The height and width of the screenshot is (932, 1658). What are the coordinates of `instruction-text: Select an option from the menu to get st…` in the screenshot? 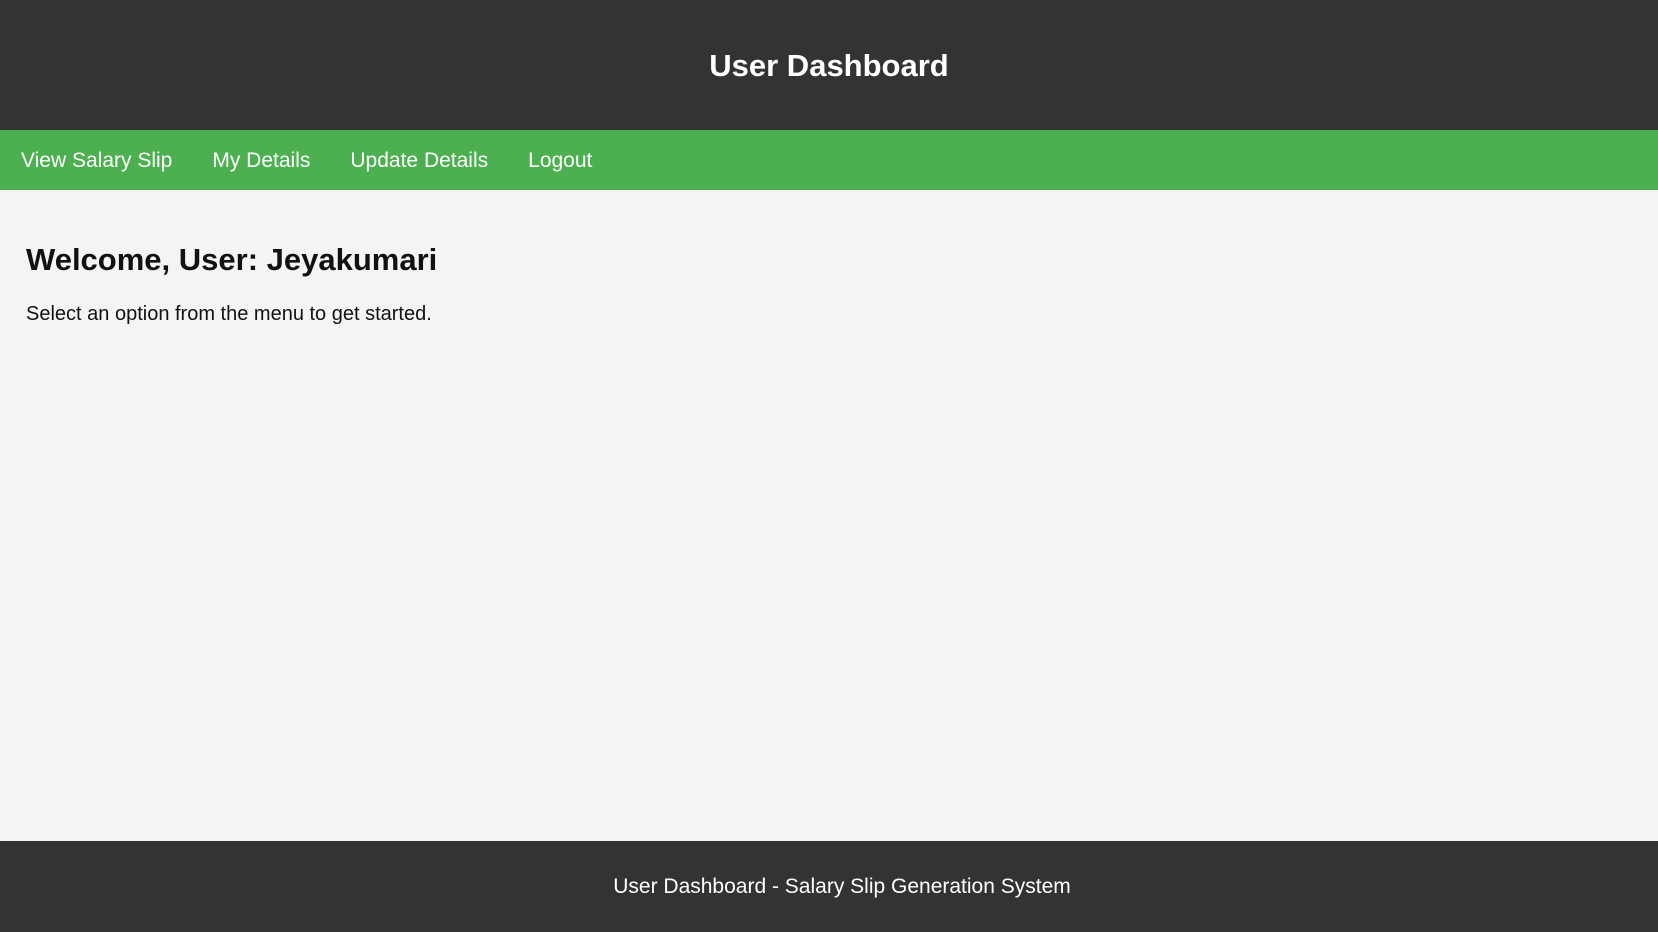 It's located at (229, 314).